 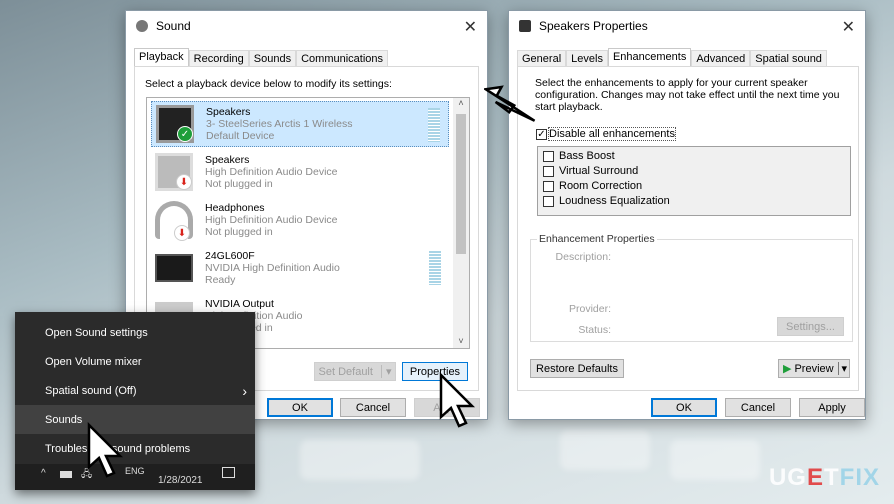 I want to click on preview-button: ▶ Preview ▾, so click(x=814, y=368).